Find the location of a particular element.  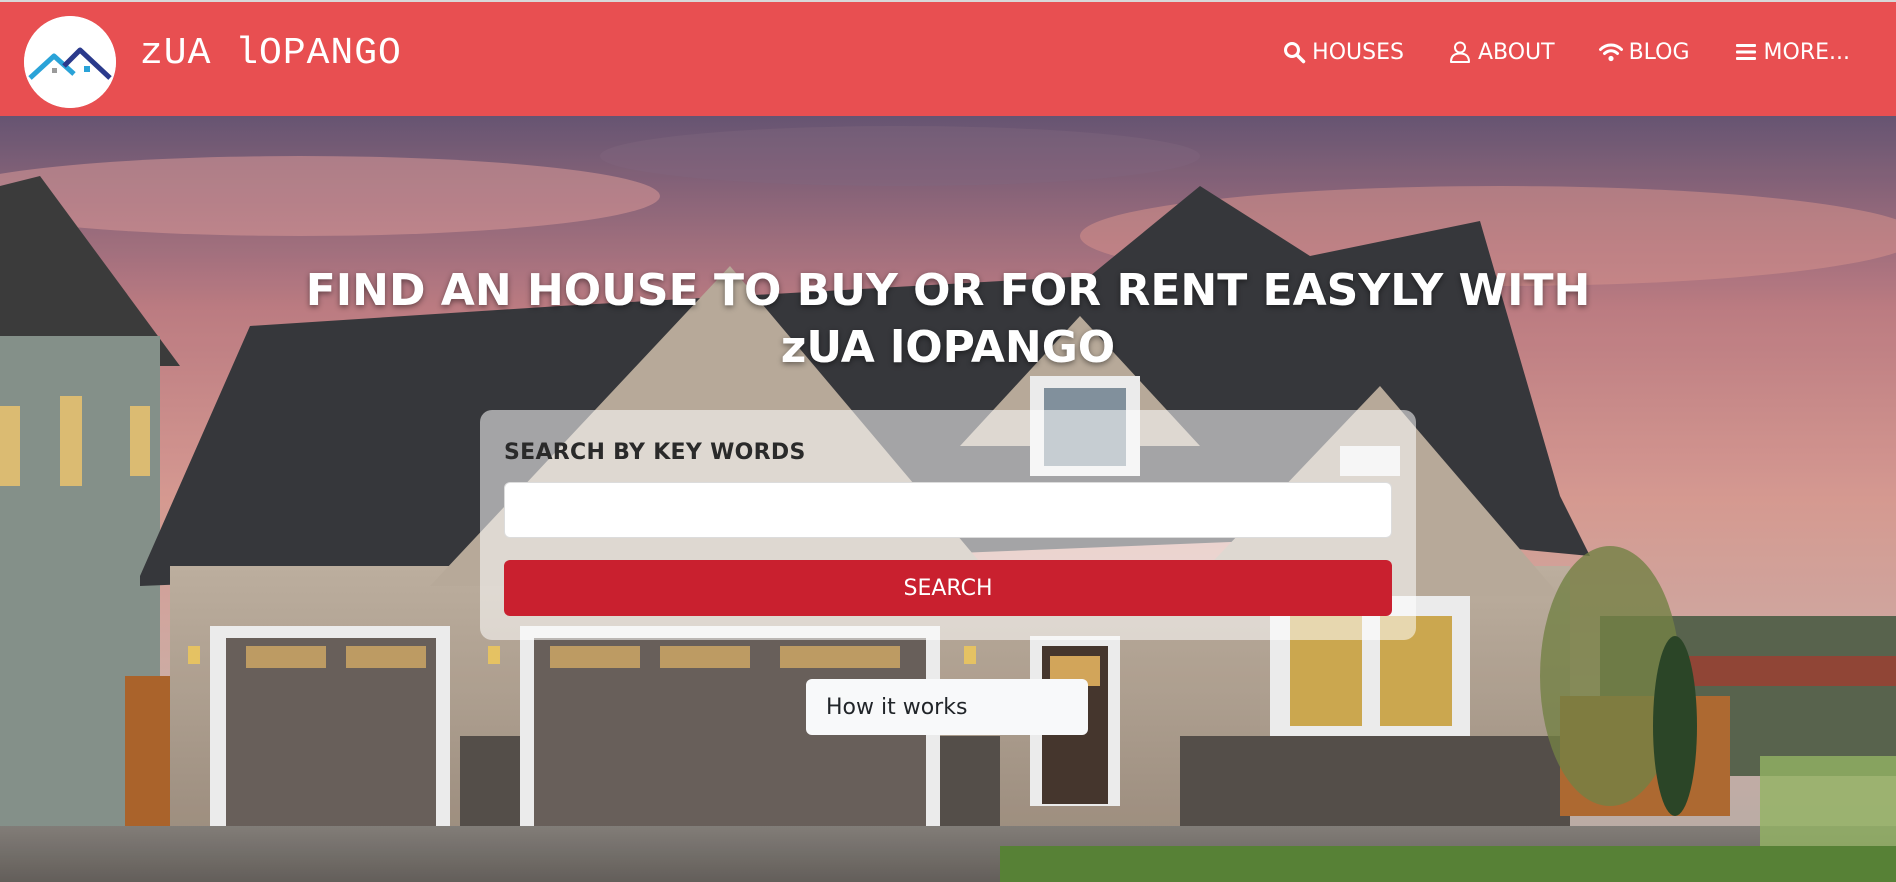

search-button: SEARCH is located at coordinates (948, 588).